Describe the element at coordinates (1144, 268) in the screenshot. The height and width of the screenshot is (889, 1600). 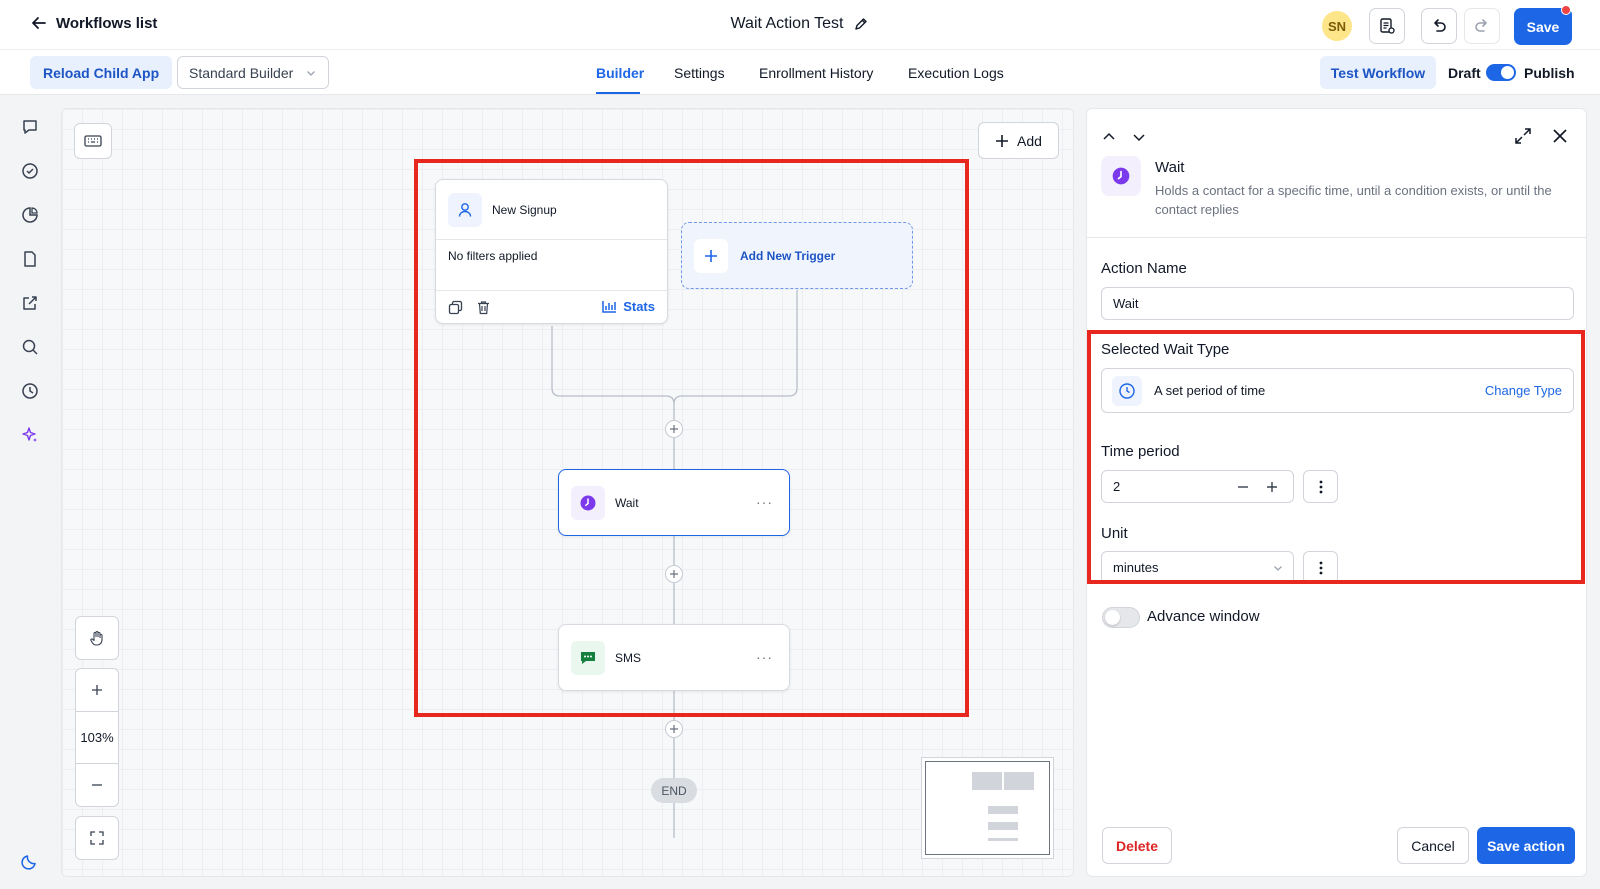
I see `action-name-label: Action Name` at that location.